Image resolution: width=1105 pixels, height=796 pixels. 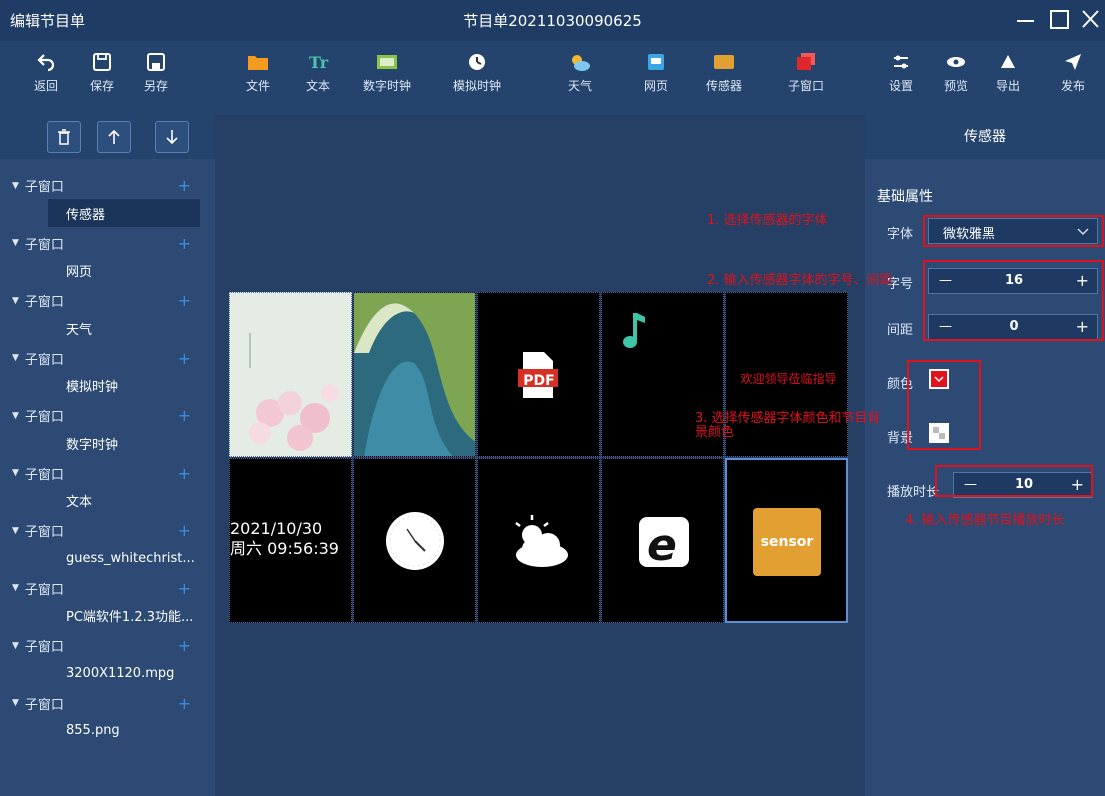 What do you see at coordinates (124, 213) in the screenshot?
I see `tree-item: 传感器` at bounding box center [124, 213].